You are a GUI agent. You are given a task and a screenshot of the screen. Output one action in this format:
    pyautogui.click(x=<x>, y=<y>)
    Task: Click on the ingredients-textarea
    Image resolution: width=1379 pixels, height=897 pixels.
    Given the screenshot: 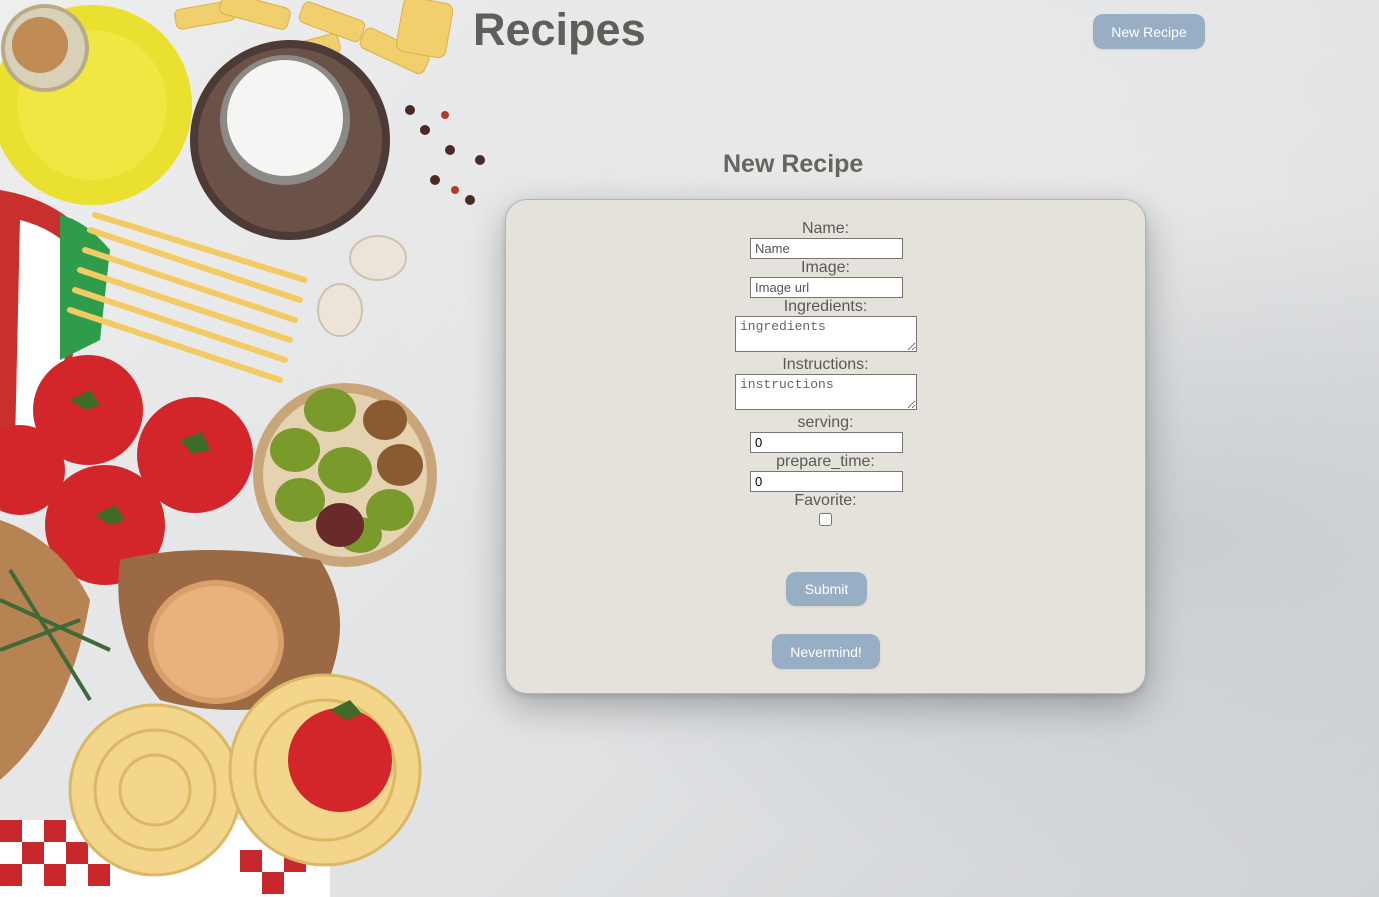 What is the action you would take?
    pyautogui.click(x=826, y=334)
    